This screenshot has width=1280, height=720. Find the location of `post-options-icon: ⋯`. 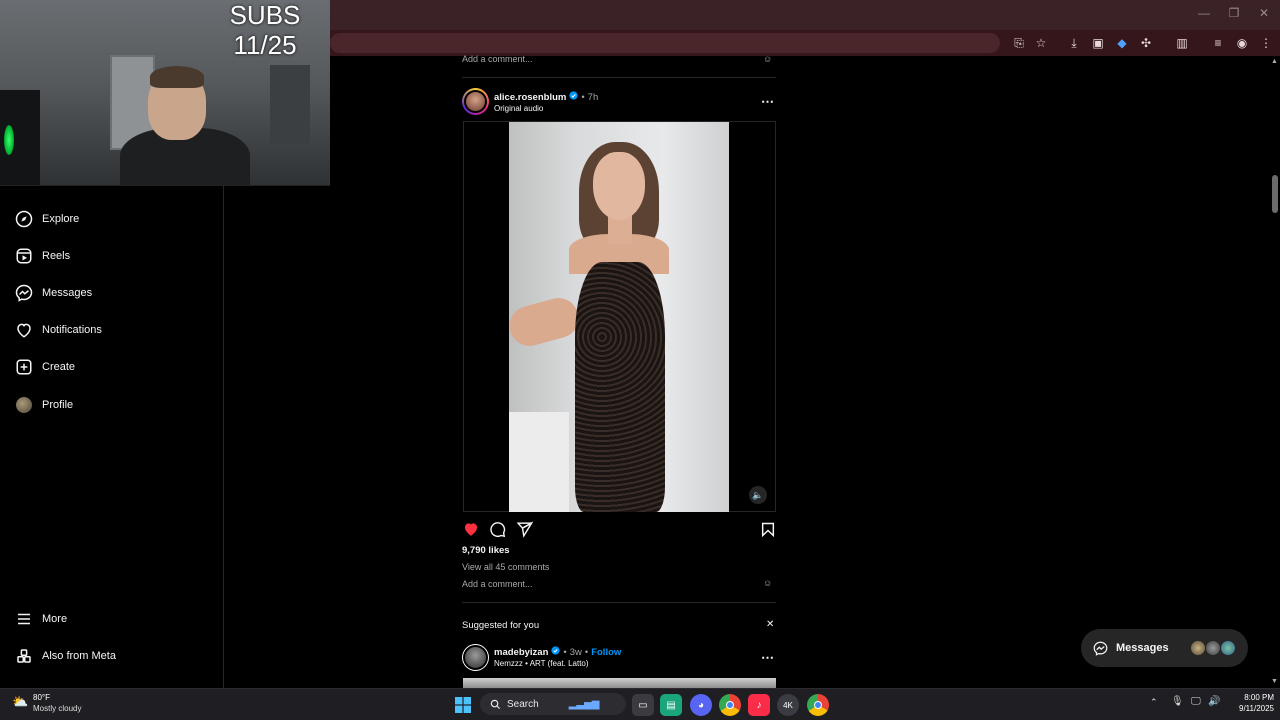

post-options-icon: ⋯ is located at coordinates (768, 102).